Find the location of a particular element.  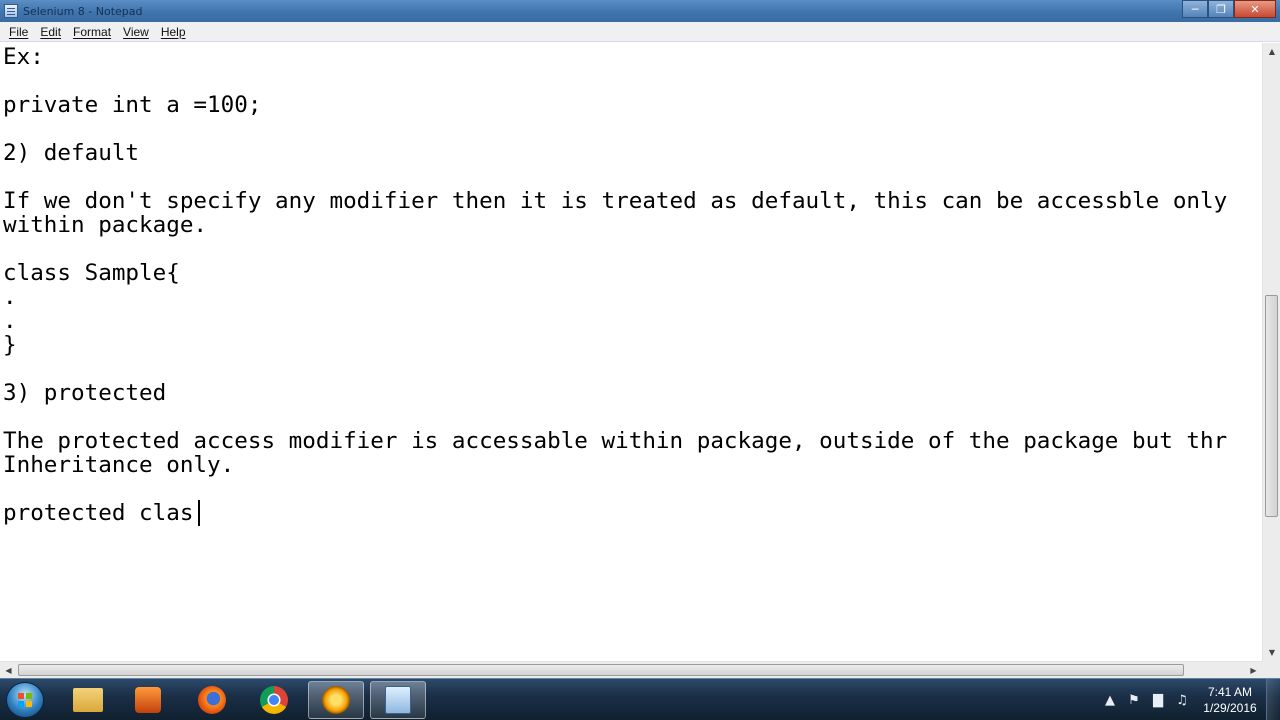

editor-line: protected clas is located at coordinates (98, 513).